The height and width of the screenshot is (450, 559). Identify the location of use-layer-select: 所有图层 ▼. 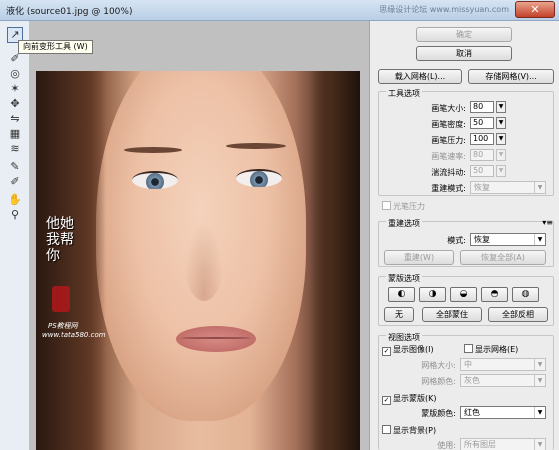
(503, 444).